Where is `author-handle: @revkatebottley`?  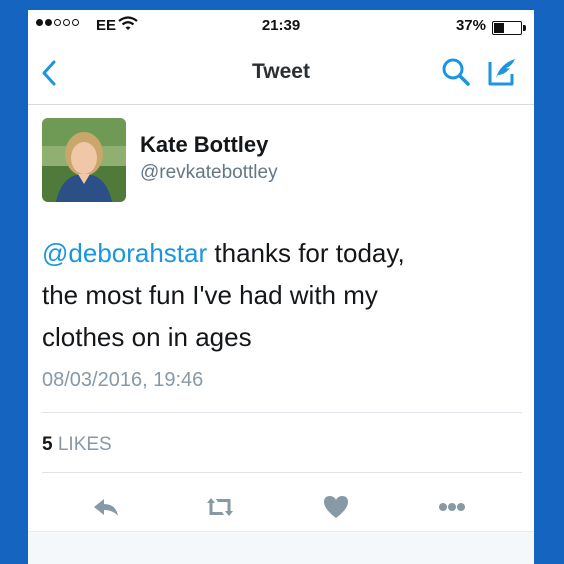
author-handle: @revkatebottley is located at coordinates (209, 173).